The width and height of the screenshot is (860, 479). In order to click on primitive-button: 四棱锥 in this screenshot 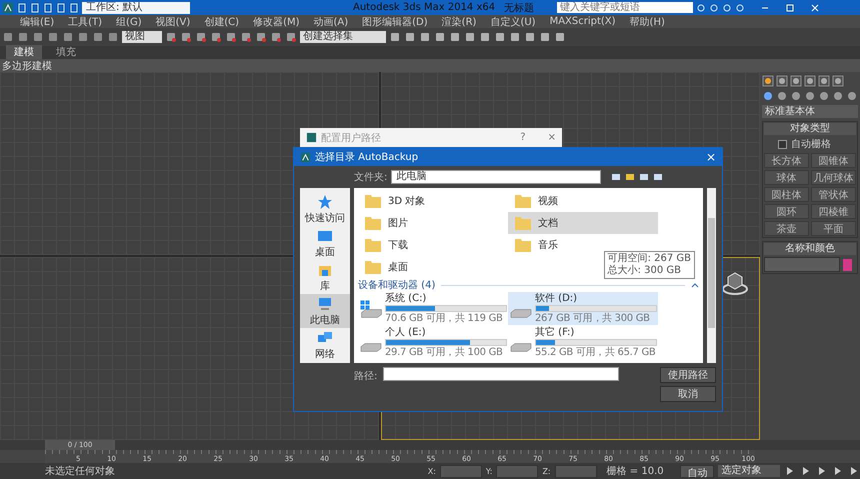, I will do `click(833, 211)`.